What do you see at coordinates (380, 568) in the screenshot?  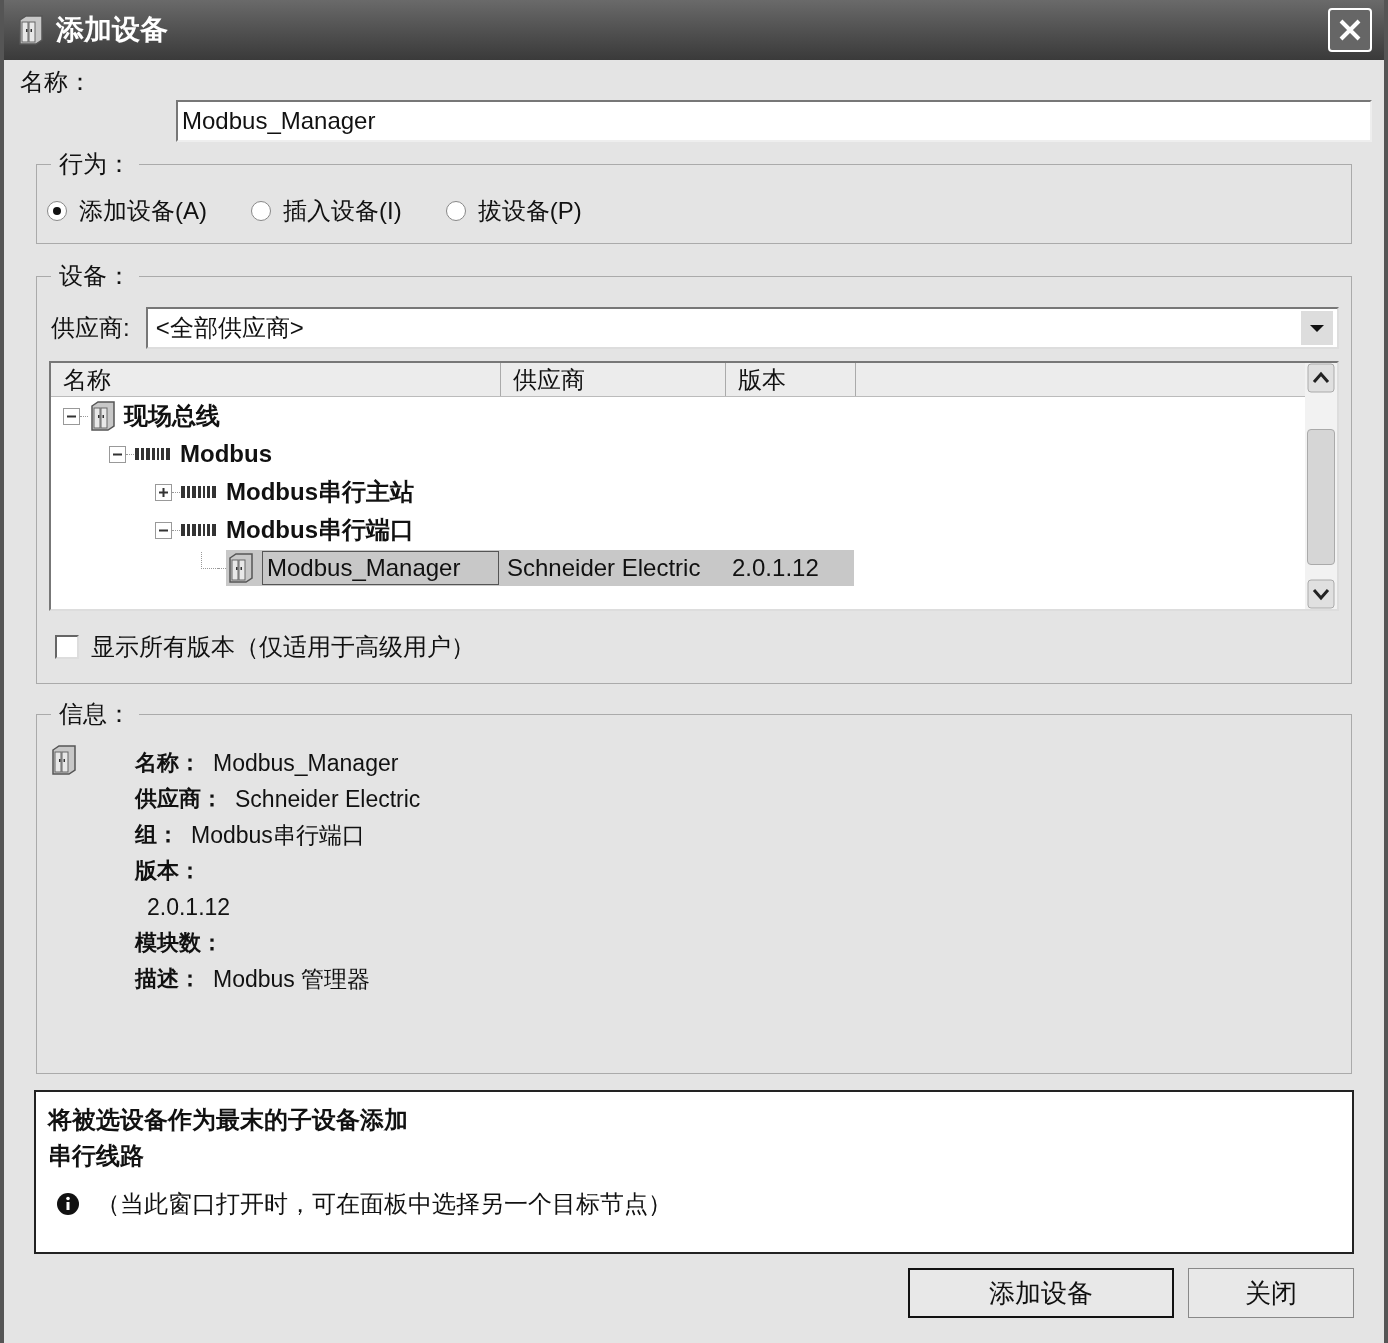 I see `tree-item: Modbus_Manager` at bounding box center [380, 568].